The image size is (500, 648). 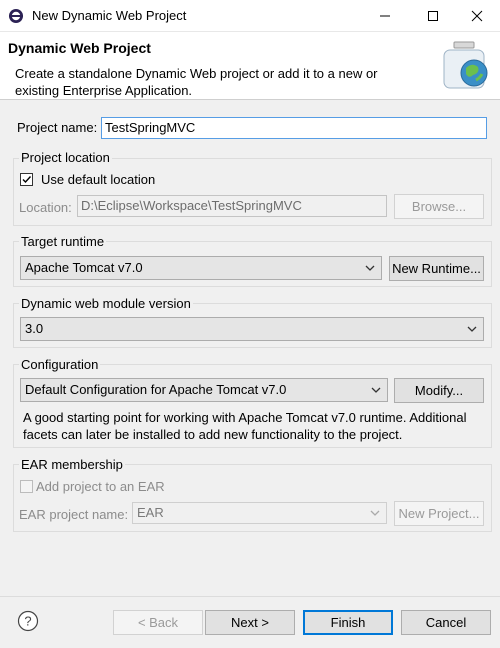 I want to click on close-icon, so click(x=477, y=16).